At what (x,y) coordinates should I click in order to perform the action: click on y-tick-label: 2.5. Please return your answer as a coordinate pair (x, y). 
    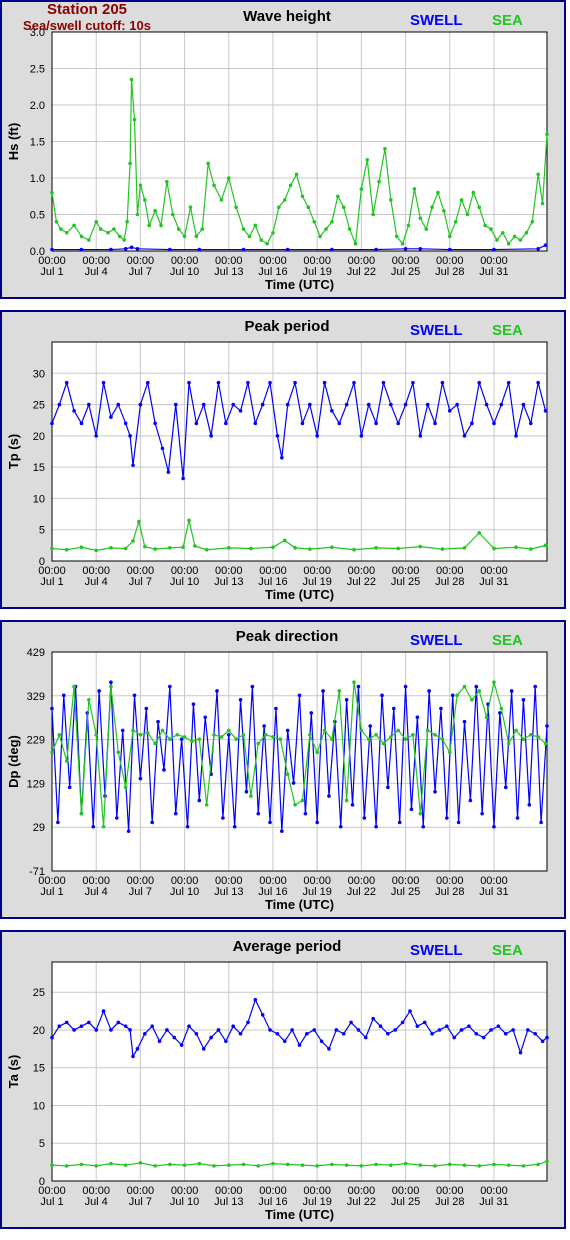
    Looking at the image, I should click on (37, 70).